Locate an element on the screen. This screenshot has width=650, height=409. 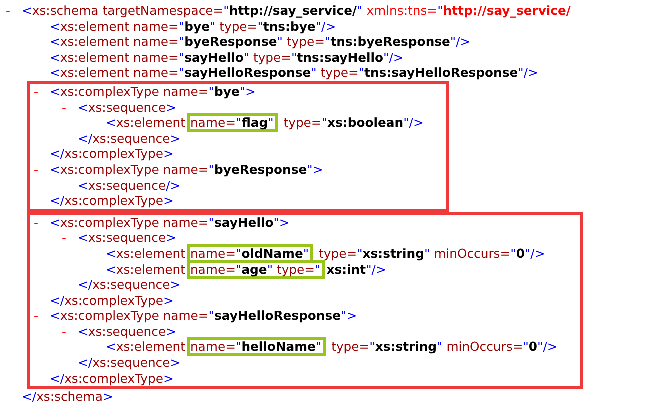
xml-line: <xs:complexType name="bye"> is located at coordinates (153, 92).